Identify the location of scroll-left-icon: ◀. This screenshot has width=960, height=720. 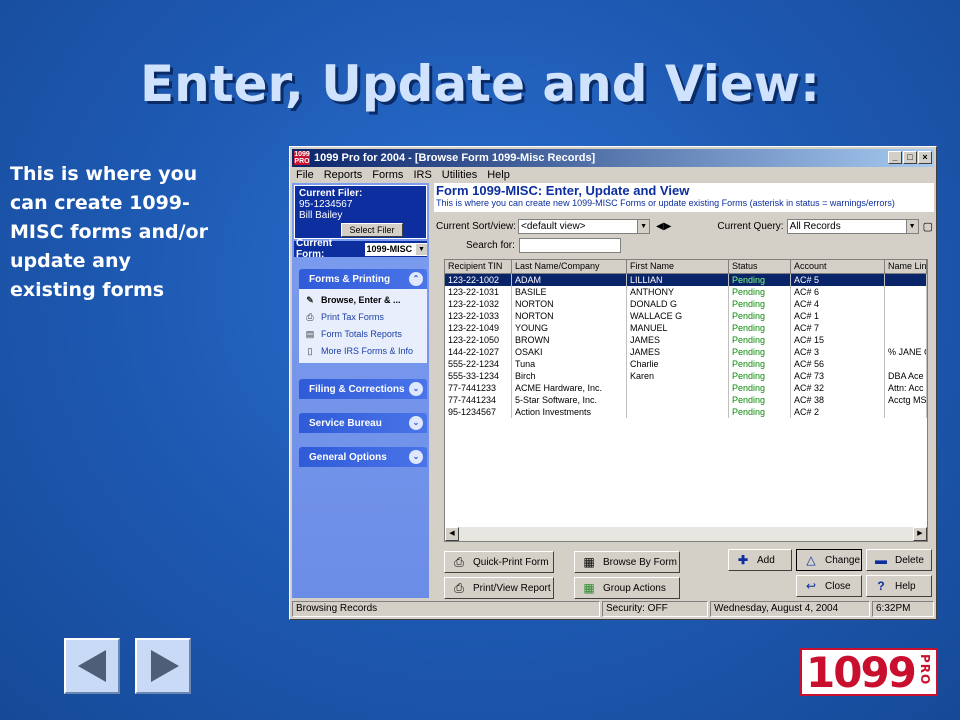
(452, 534).